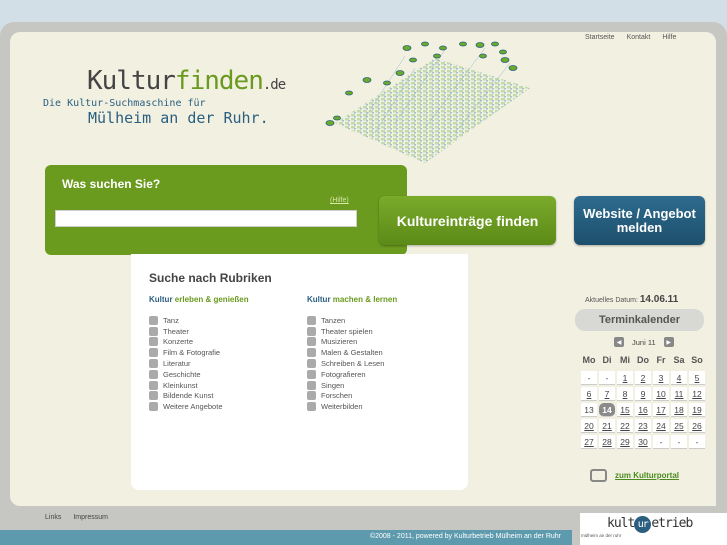 This screenshot has height=545, width=727. What do you see at coordinates (679, 394) in the screenshot?
I see `calendar-day: 11` at bounding box center [679, 394].